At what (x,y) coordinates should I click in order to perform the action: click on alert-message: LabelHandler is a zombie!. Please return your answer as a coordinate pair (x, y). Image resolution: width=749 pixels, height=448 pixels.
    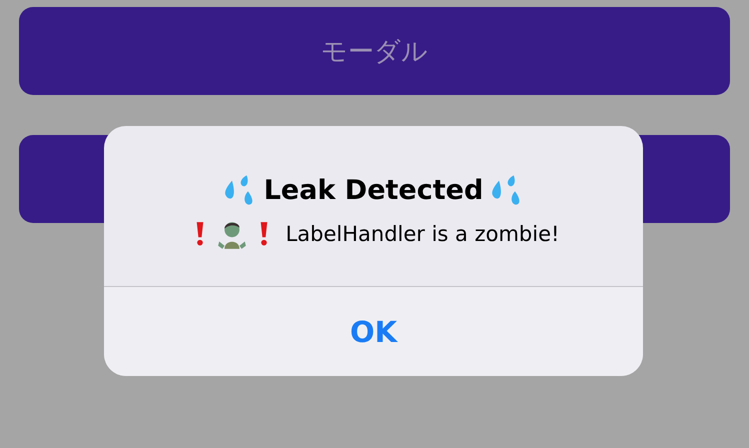
    Looking at the image, I should click on (423, 234).